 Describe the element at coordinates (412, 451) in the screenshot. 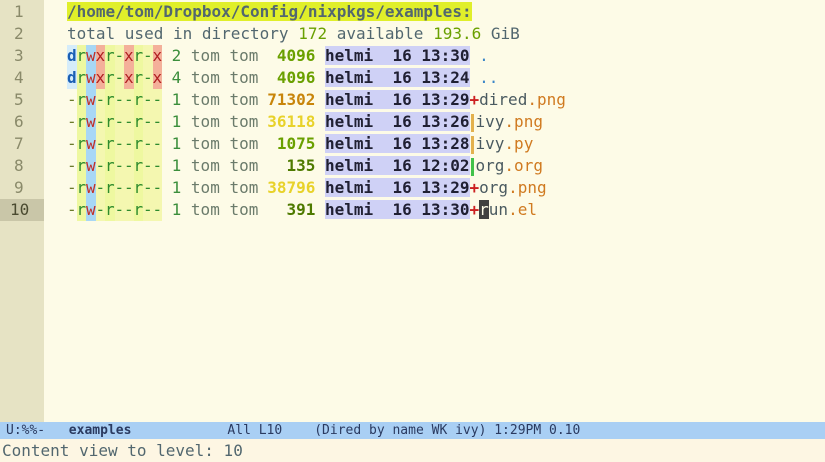

I see `minibuffer: Content view to level: 10` at that location.